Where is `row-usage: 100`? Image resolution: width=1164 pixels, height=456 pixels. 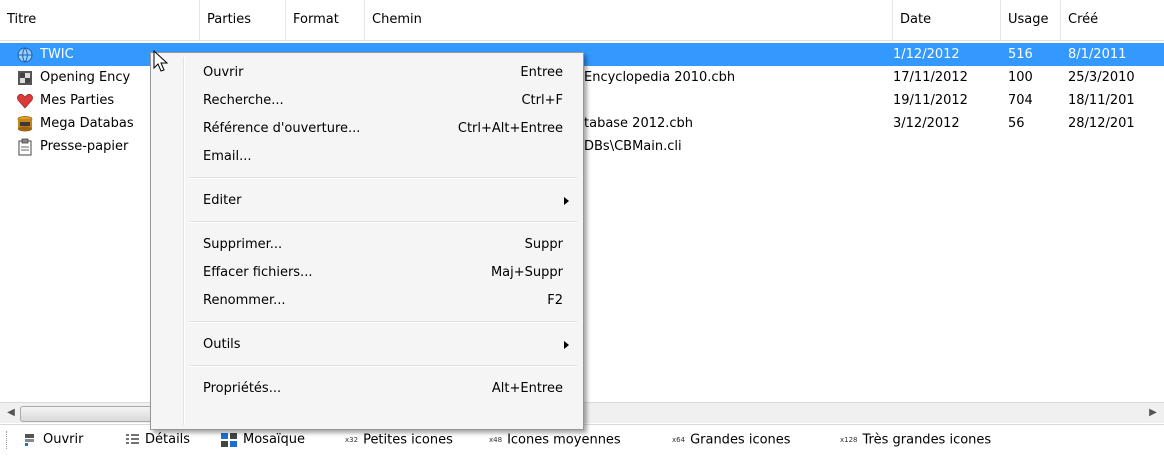
row-usage: 100 is located at coordinates (1020, 77).